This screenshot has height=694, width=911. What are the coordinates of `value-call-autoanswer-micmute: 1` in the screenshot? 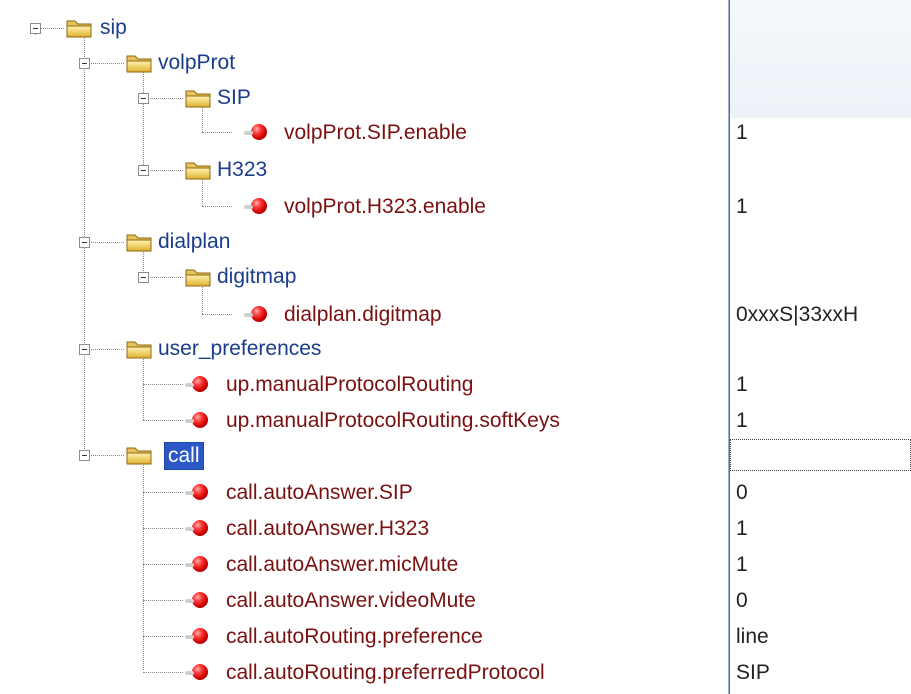 It's located at (742, 565).